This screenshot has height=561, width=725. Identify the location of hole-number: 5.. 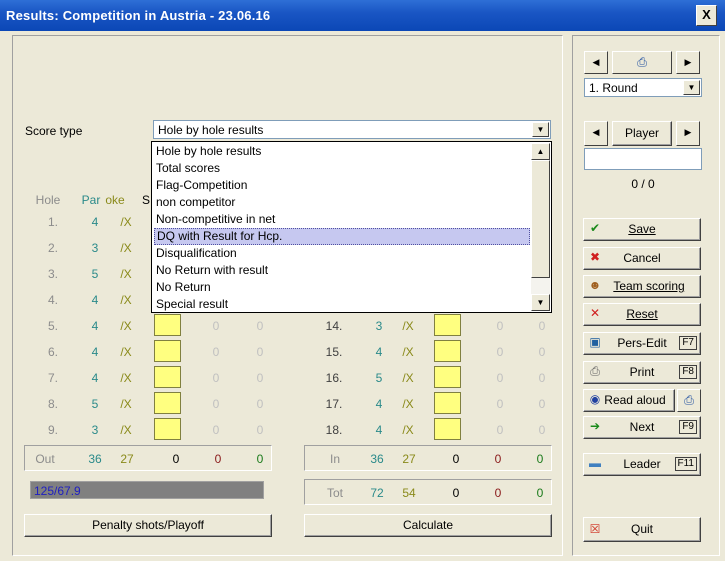
(52, 326).